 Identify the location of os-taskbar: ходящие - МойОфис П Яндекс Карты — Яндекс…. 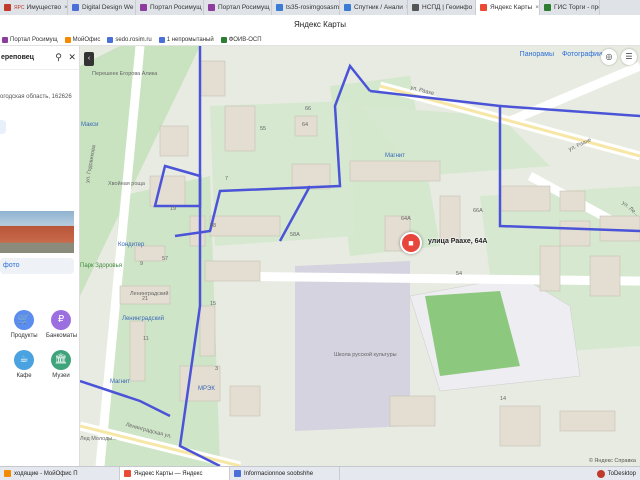
(320, 473).